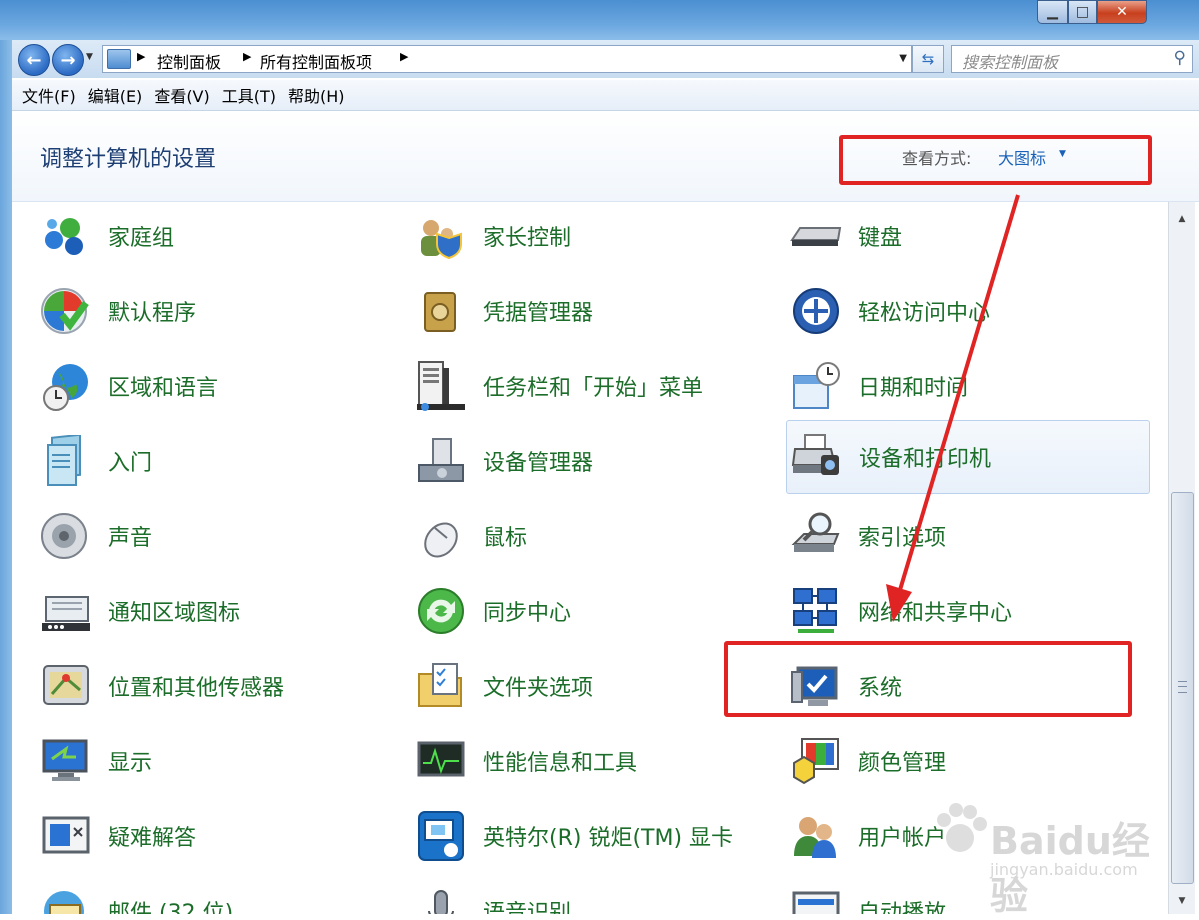 This screenshot has height=920, width=1199. Describe the element at coordinates (538, 463) in the screenshot. I see `item-label: 设备管理器` at that location.